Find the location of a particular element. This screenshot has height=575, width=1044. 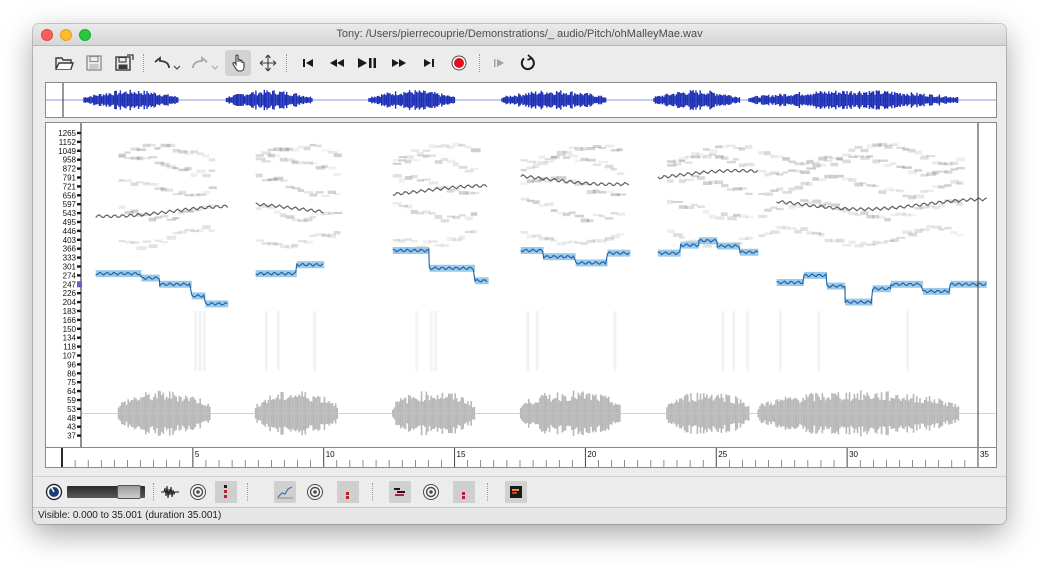

gain-slider-handle is located at coordinates (129, 492).